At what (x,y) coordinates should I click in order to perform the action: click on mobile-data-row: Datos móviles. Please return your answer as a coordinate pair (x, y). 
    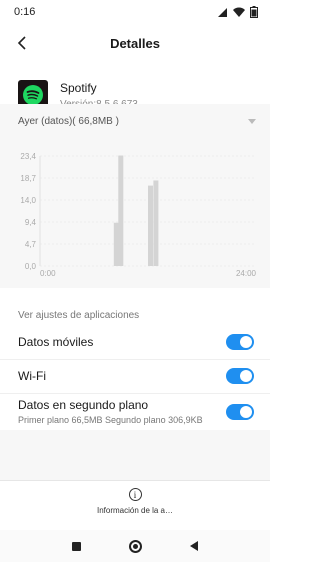
    Looking at the image, I should click on (136, 342).